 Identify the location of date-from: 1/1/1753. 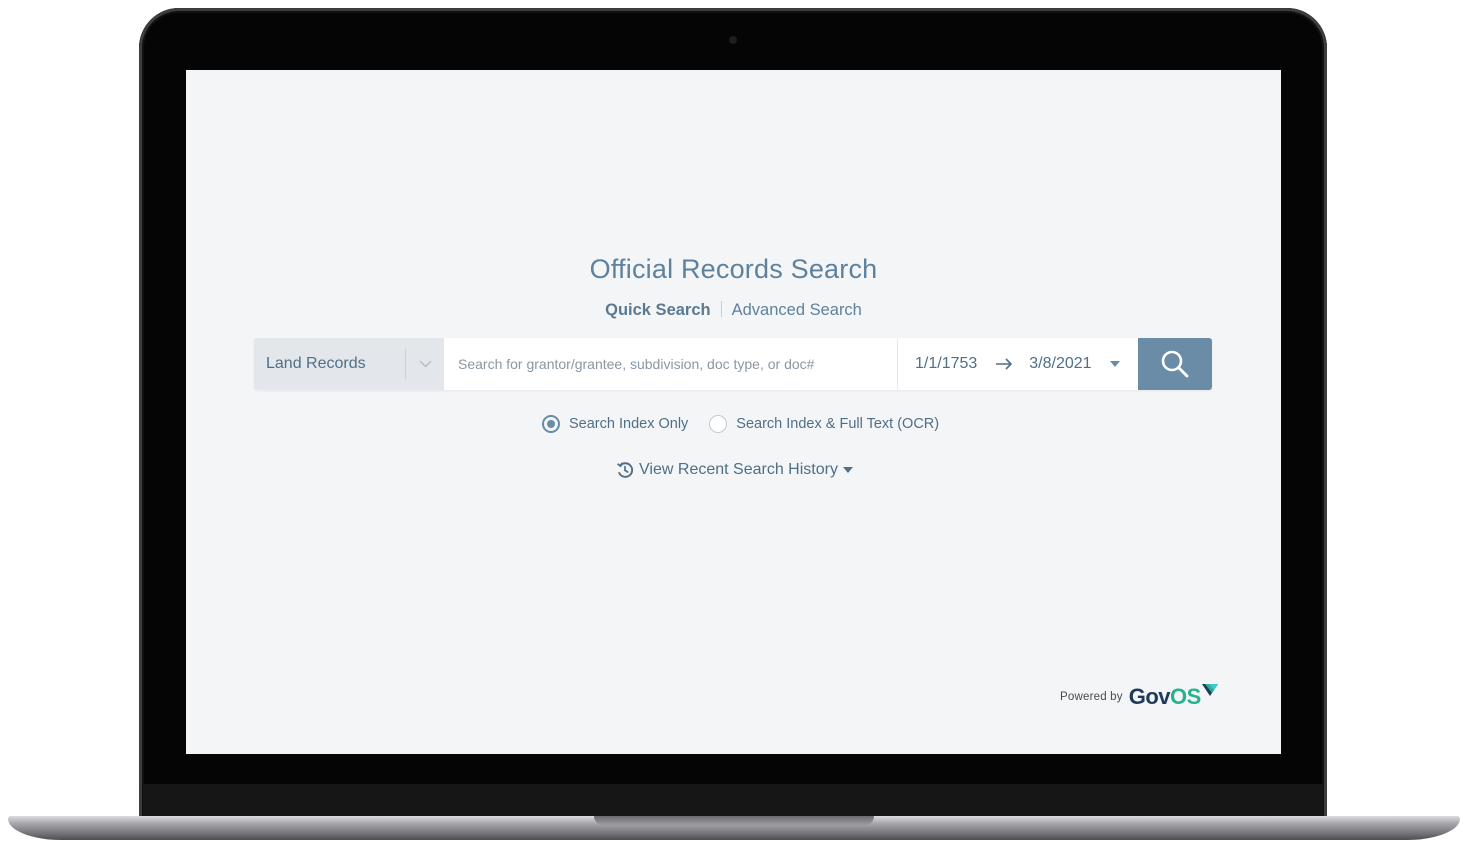
(946, 364).